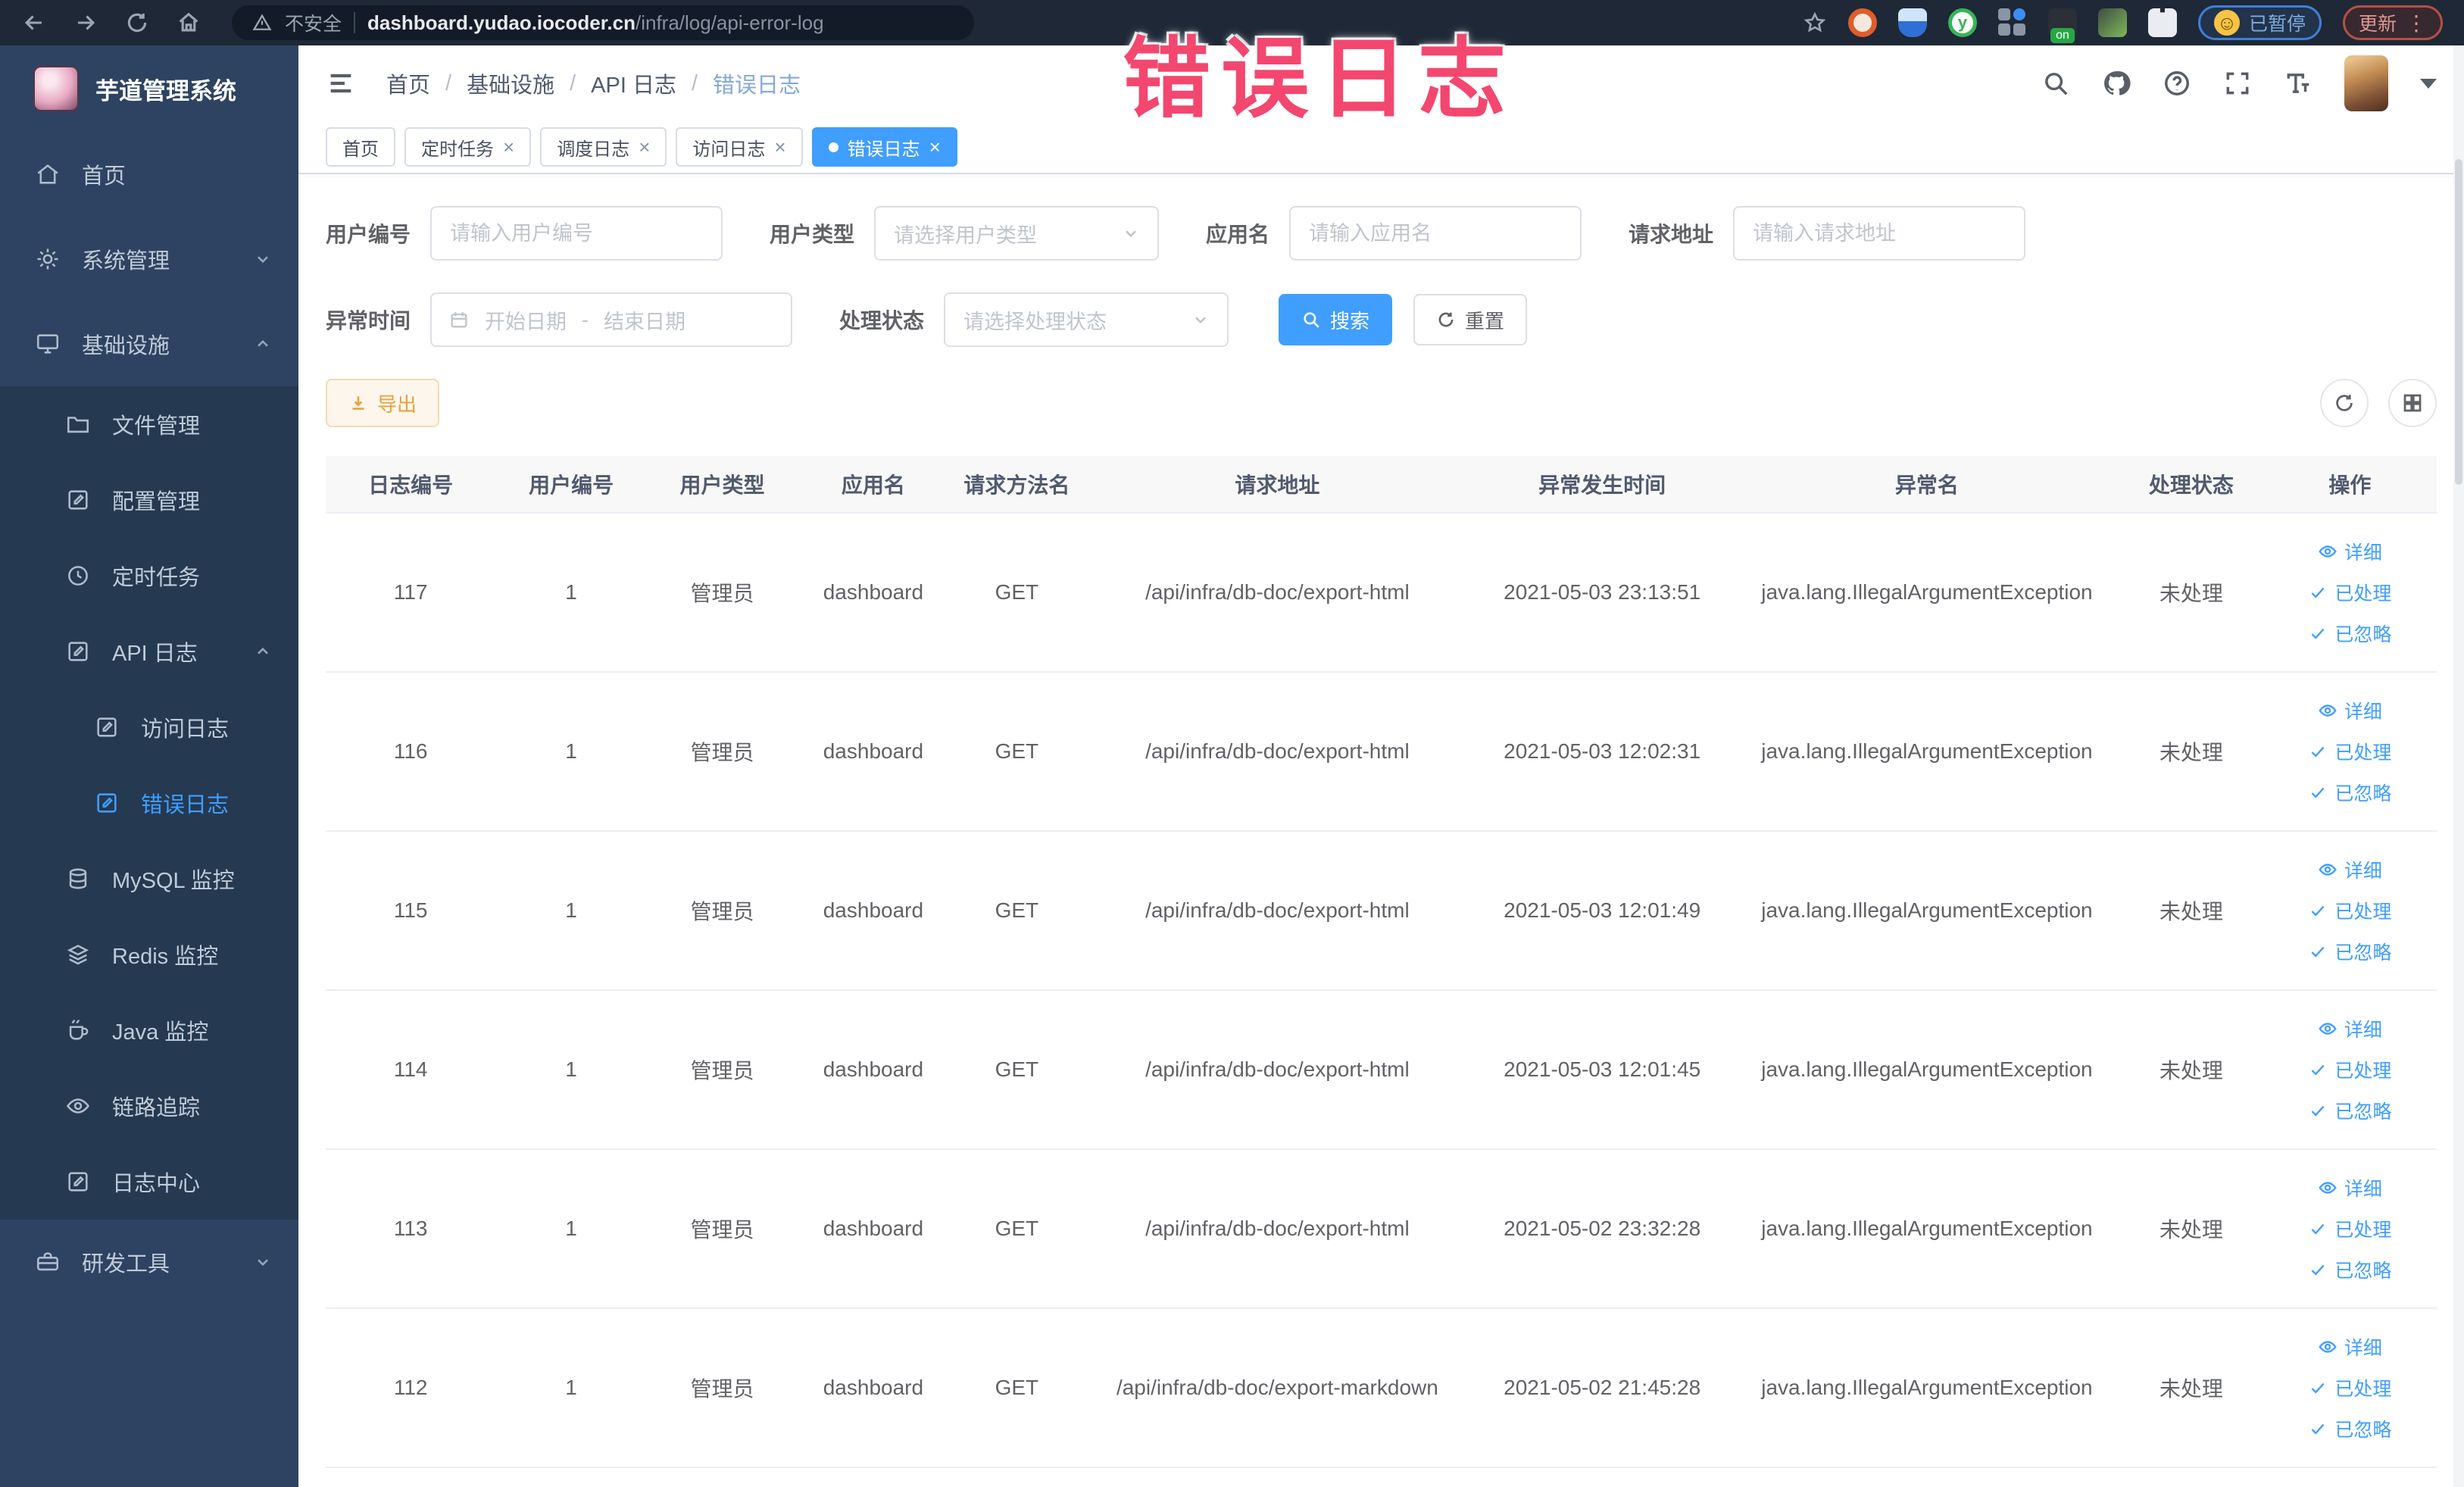 This screenshot has height=1487, width=2464. I want to click on sidebar-item-scheduled-jobs: 定时任务, so click(149, 576).